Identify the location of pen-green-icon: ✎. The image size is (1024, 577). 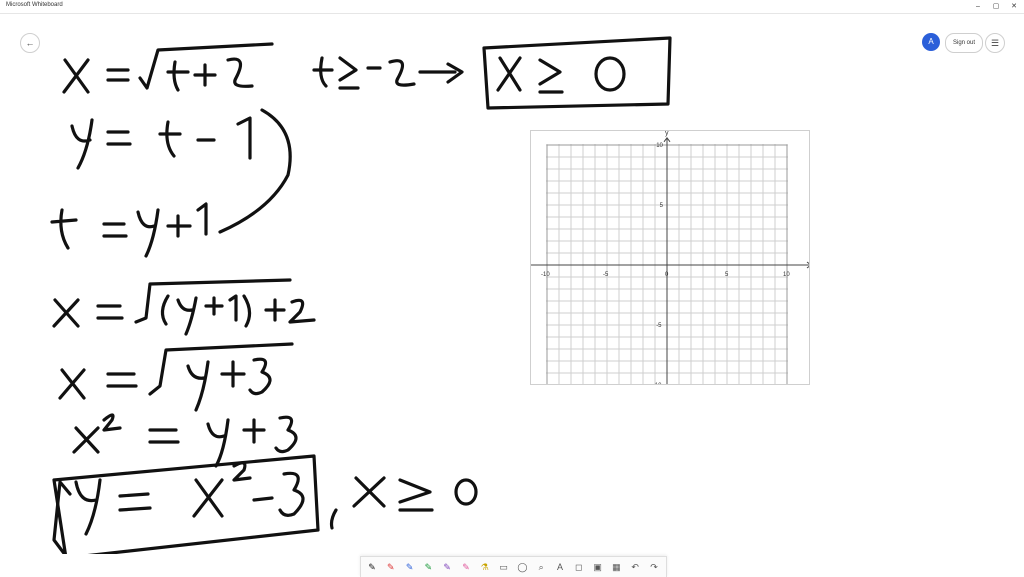
(428, 567).